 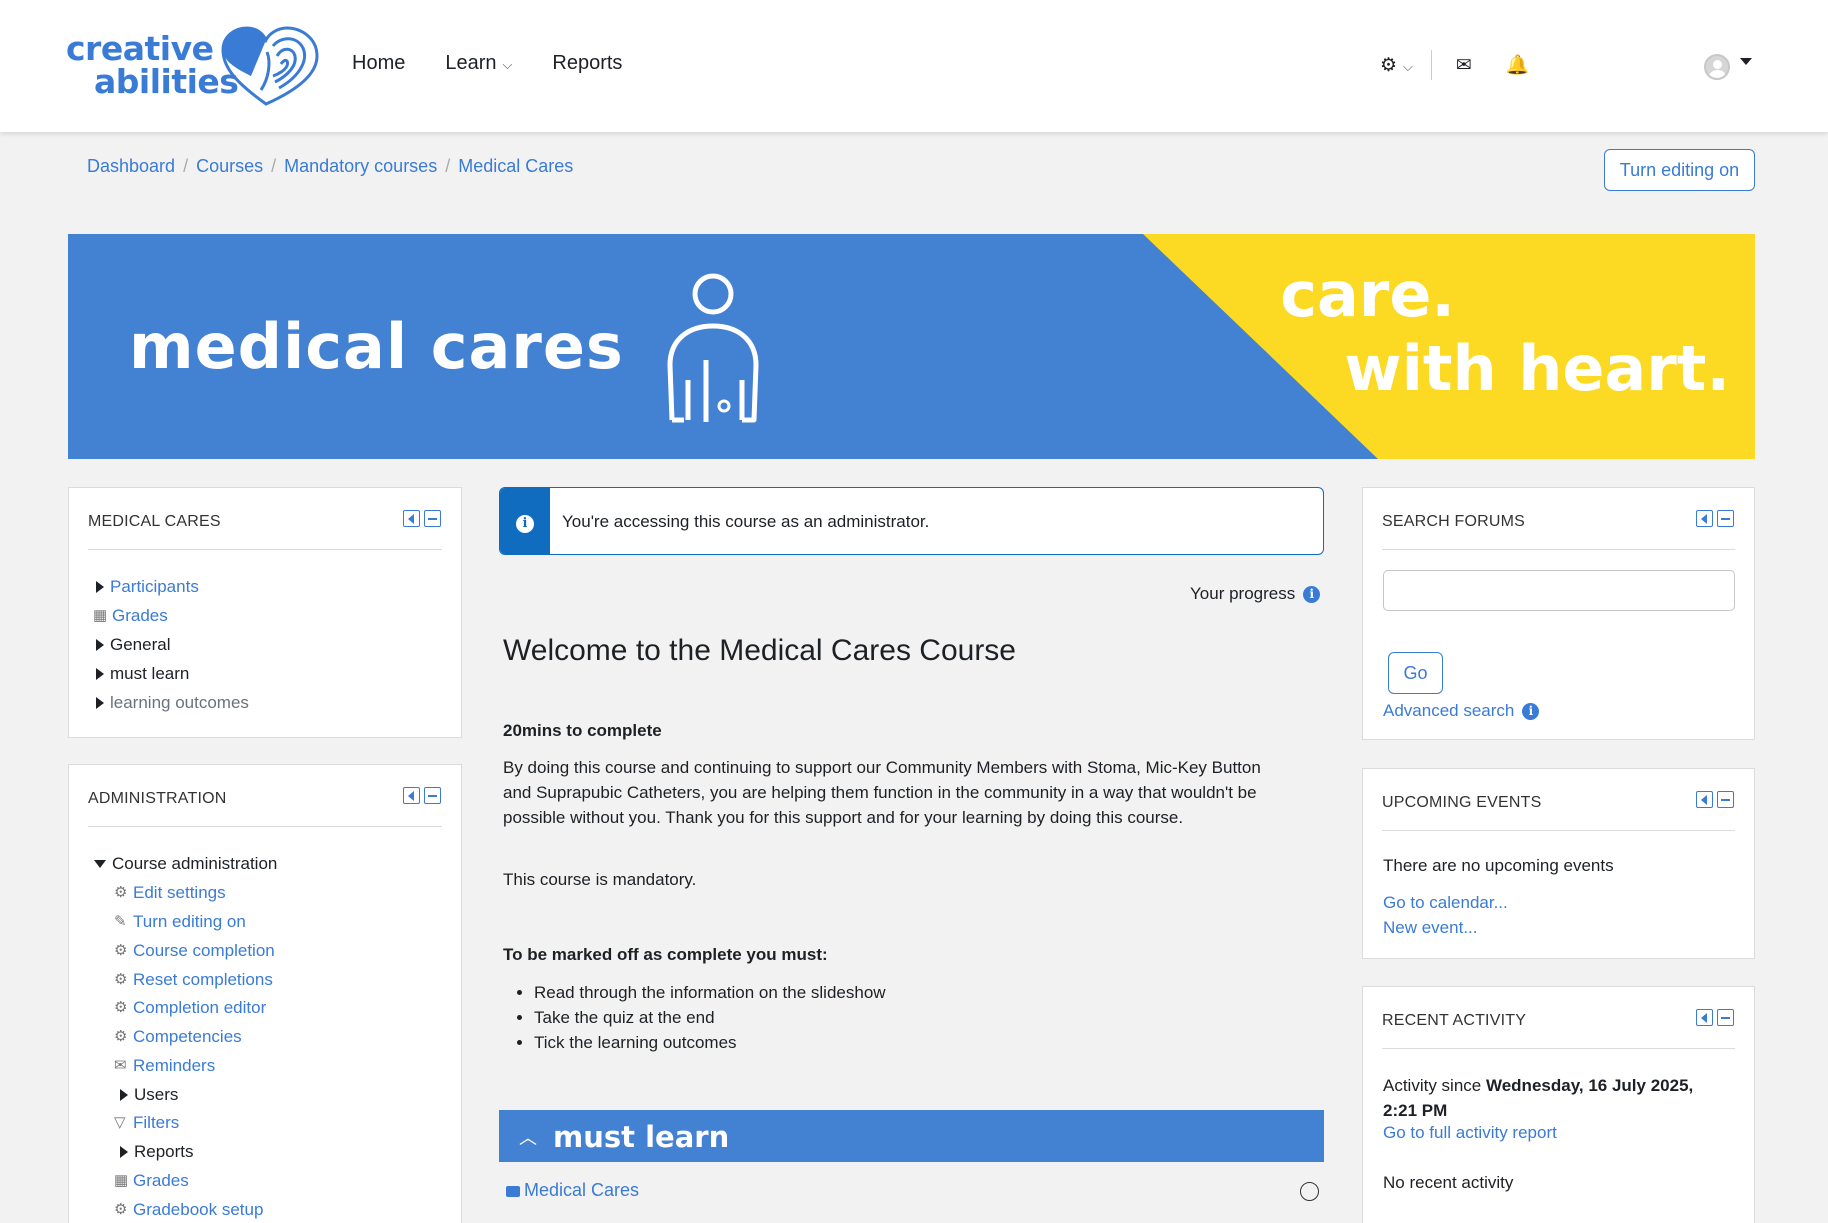 What do you see at coordinates (1396, 65) in the screenshot?
I see `settings-gear-icon: ⚙ ⌵` at bounding box center [1396, 65].